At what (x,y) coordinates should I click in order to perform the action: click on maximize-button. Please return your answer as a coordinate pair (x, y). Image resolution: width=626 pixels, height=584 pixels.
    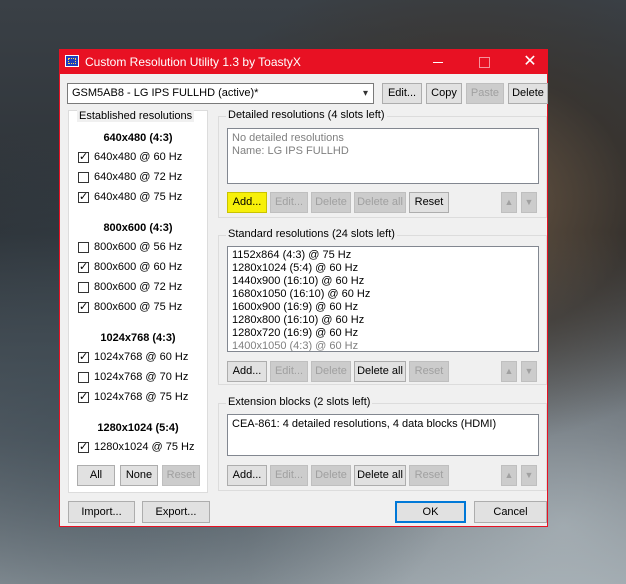
    Looking at the image, I should click on (484, 62).